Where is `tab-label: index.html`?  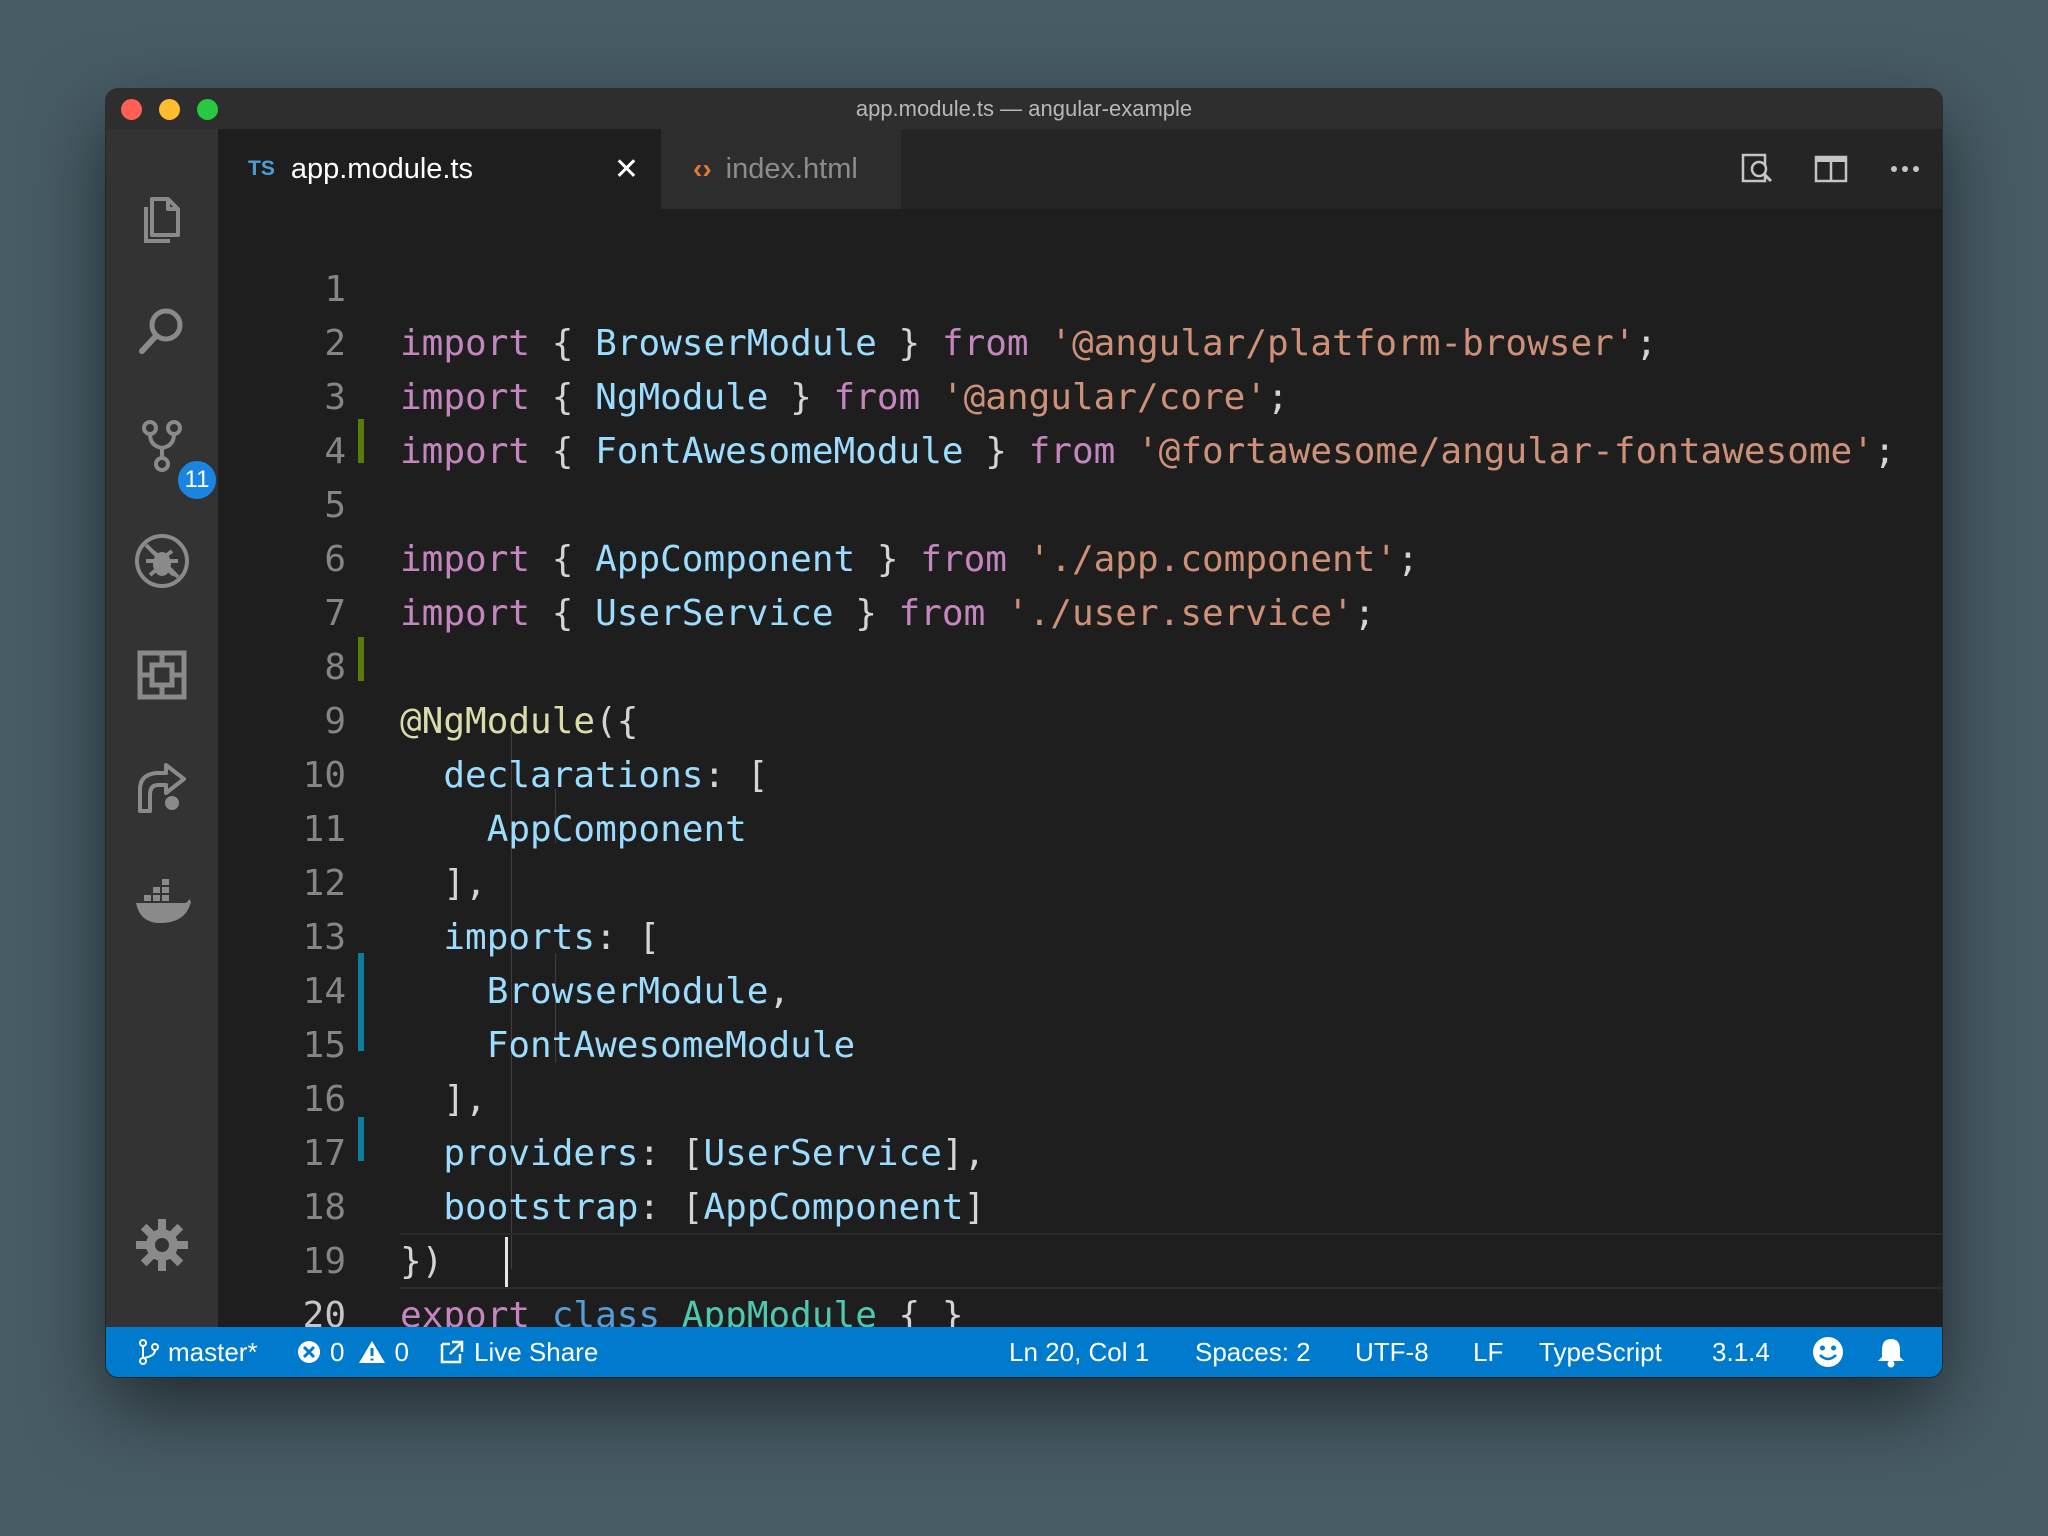
tab-label: index.html is located at coordinates (791, 168).